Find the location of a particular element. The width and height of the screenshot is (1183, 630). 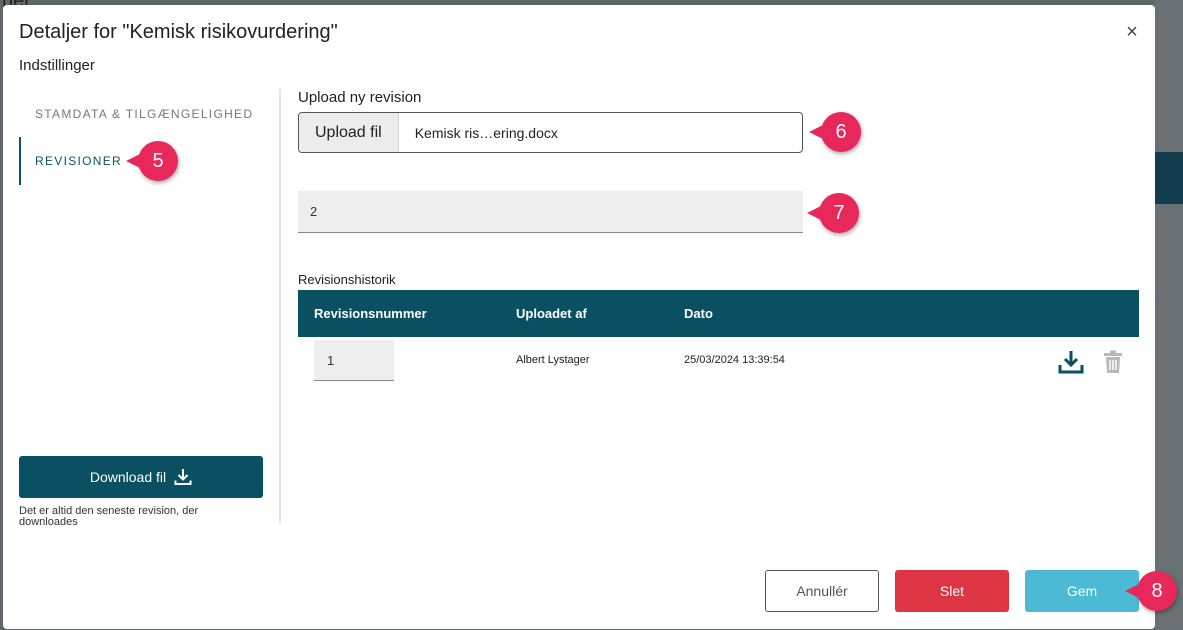

column-header-date: Dato is located at coordinates (698, 313).